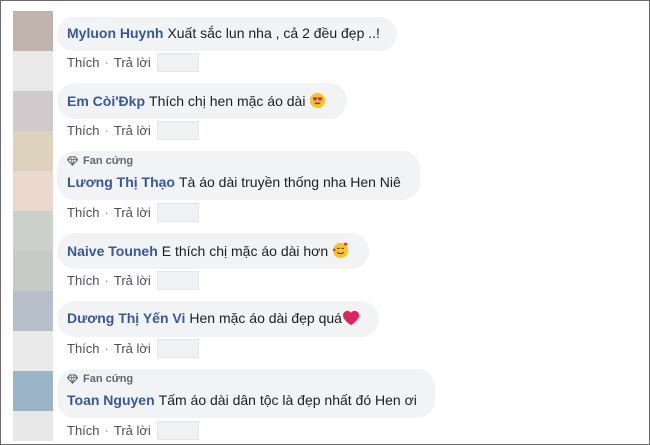  What do you see at coordinates (112, 251) in the screenshot?
I see `comment-author: Naive Touneh` at bounding box center [112, 251].